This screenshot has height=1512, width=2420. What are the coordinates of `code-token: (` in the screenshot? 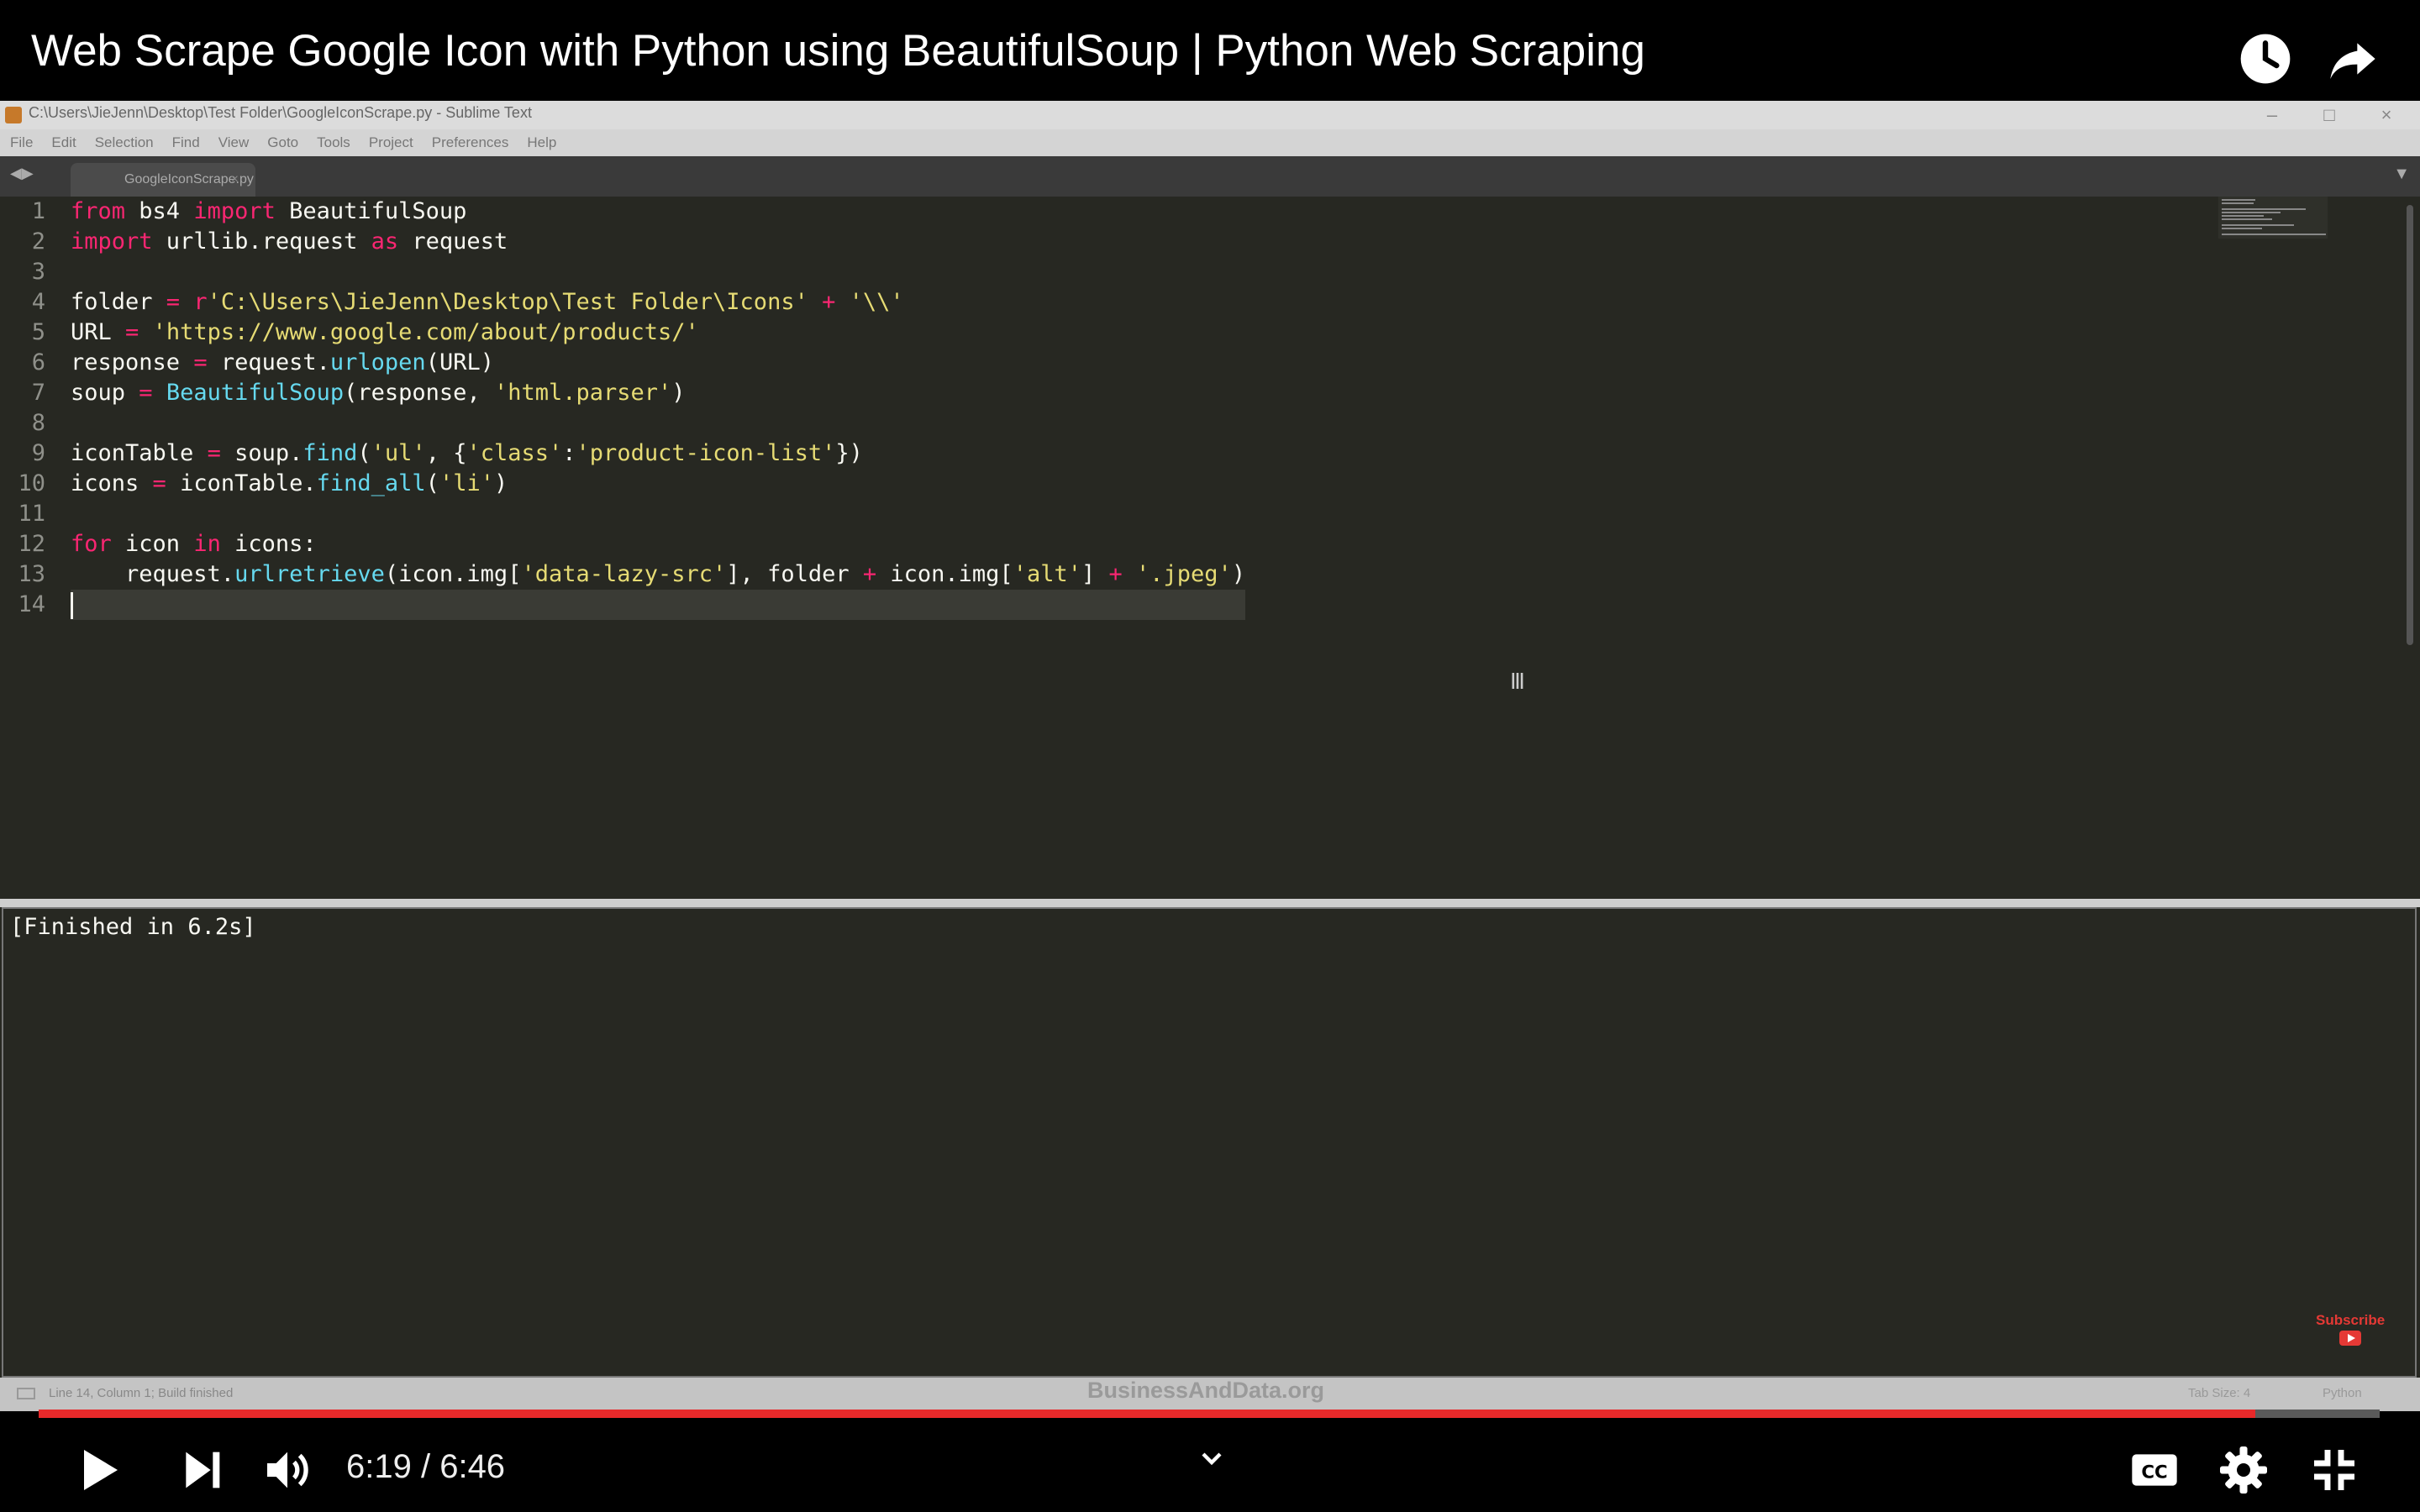 It's located at (364, 453).